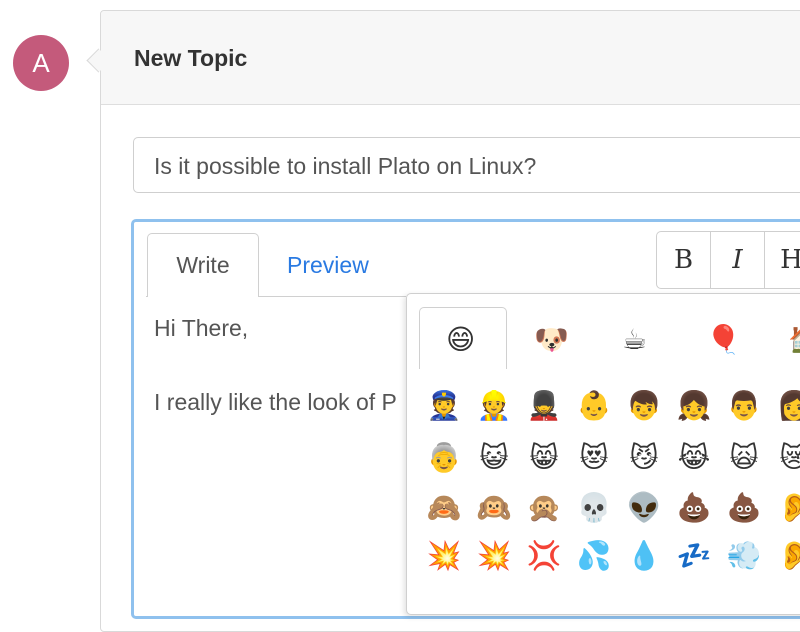 The height and width of the screenshot is (632, 800). I want to click on emoji-item: 🙉, so click(494, 508).